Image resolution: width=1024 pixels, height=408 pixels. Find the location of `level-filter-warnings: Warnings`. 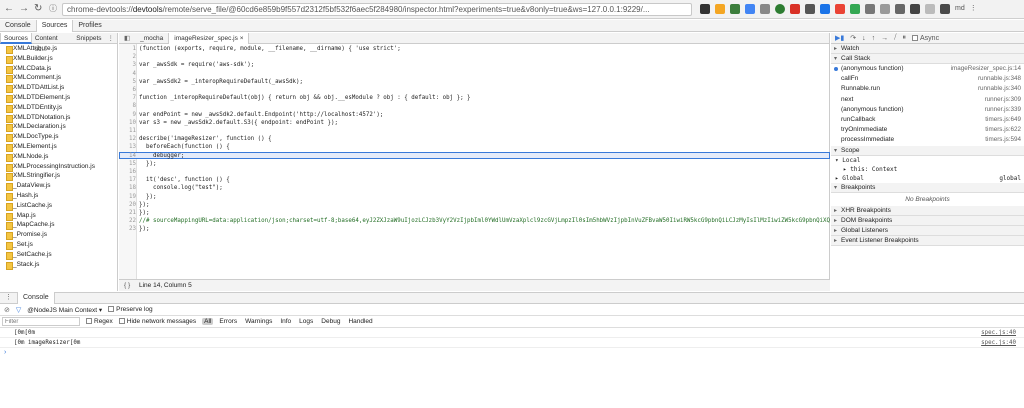

level-filter-warnings: Warnings is located at coordinates (258, 321).